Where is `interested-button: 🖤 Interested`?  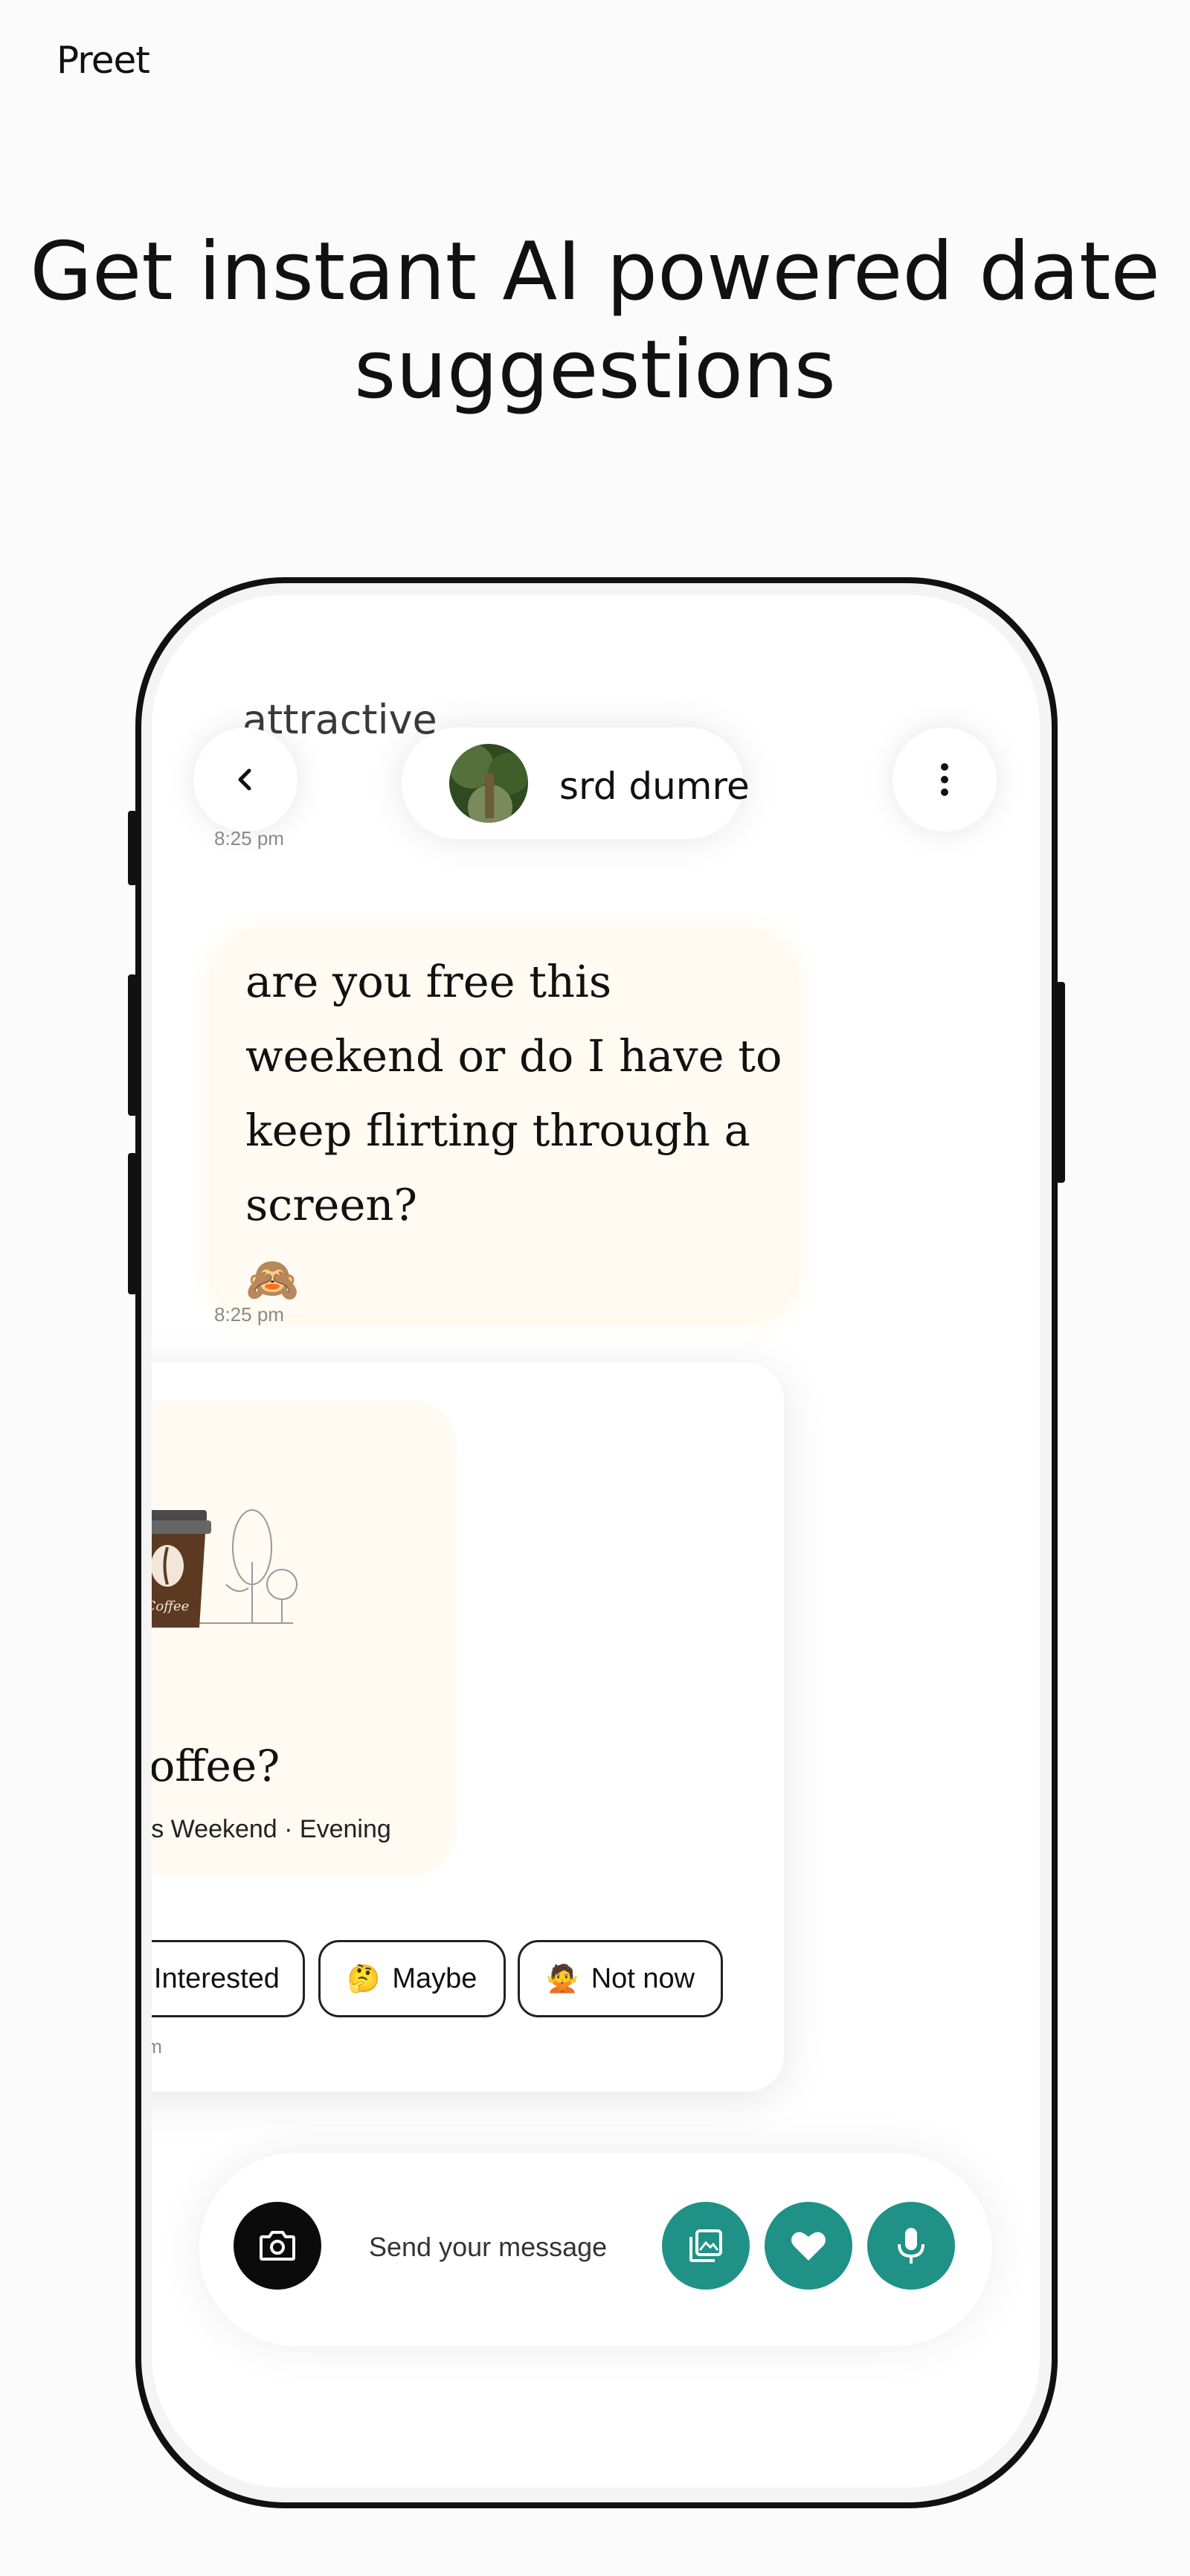 interested-button: 🖤 Interested is located at coordinates (229, 1978).